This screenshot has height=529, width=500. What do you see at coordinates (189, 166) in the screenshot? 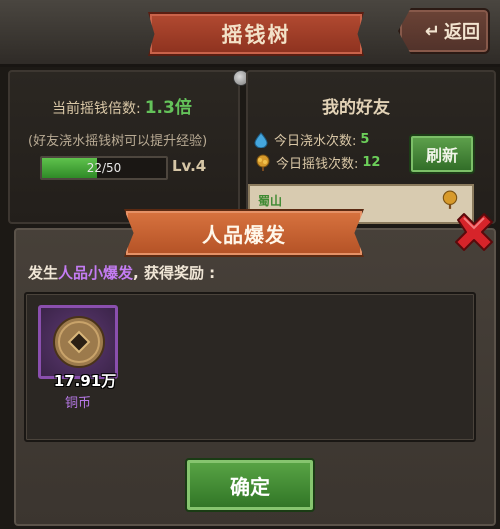
I see `tree-level: Lv.4` at bounding box center [189, 166].